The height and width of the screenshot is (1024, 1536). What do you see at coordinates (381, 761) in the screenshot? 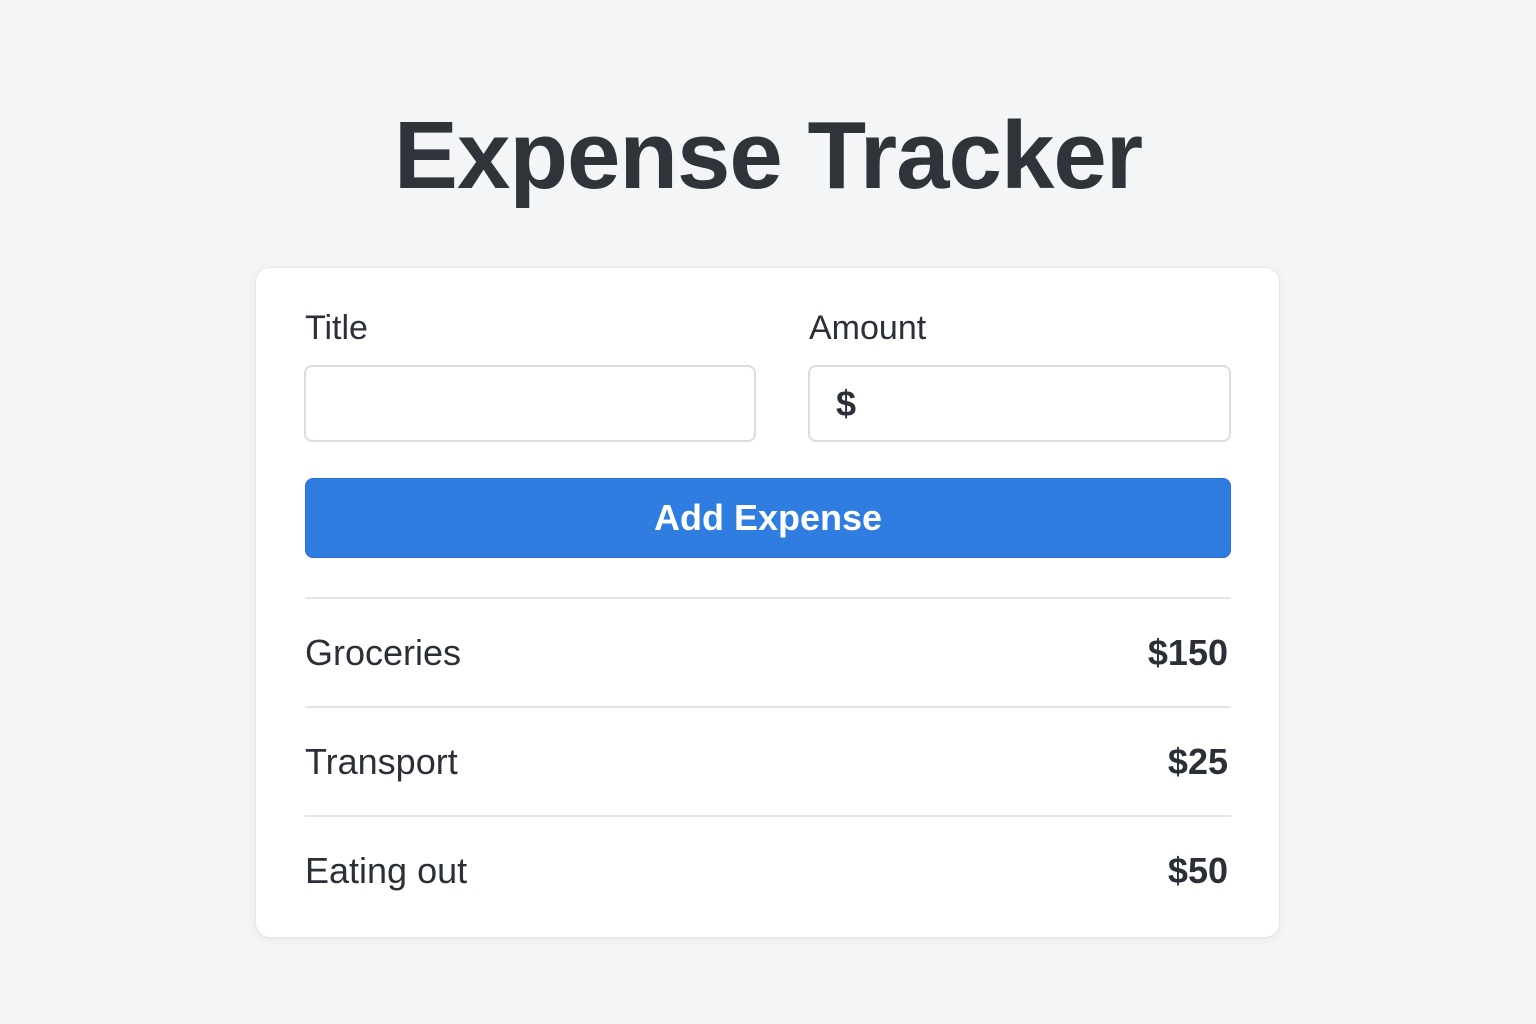
I see `expense-title: Transport` at bounding box center [381, 761].